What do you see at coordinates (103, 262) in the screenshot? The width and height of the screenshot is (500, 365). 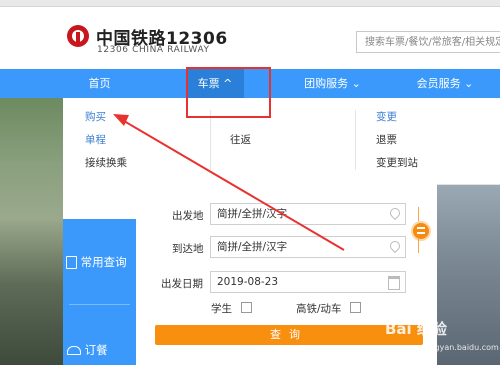 I see `sidebar-item-label: 常用查询` at bounding box center [103, 262].